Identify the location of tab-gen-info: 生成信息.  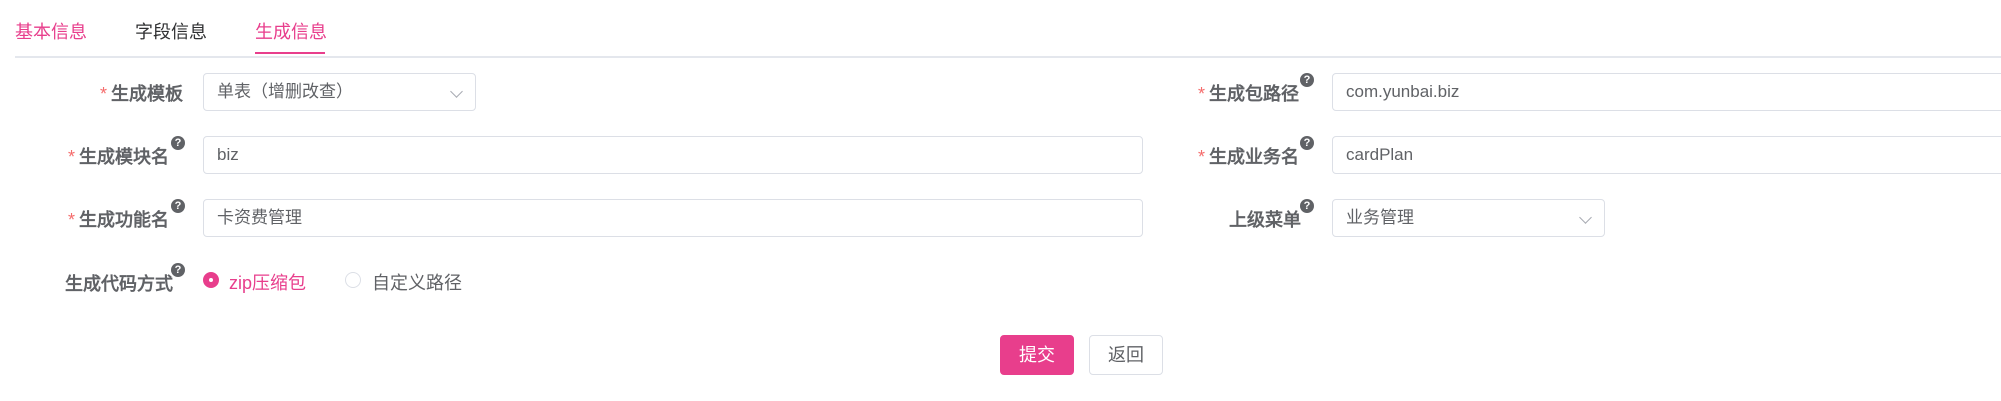
(291, 31).